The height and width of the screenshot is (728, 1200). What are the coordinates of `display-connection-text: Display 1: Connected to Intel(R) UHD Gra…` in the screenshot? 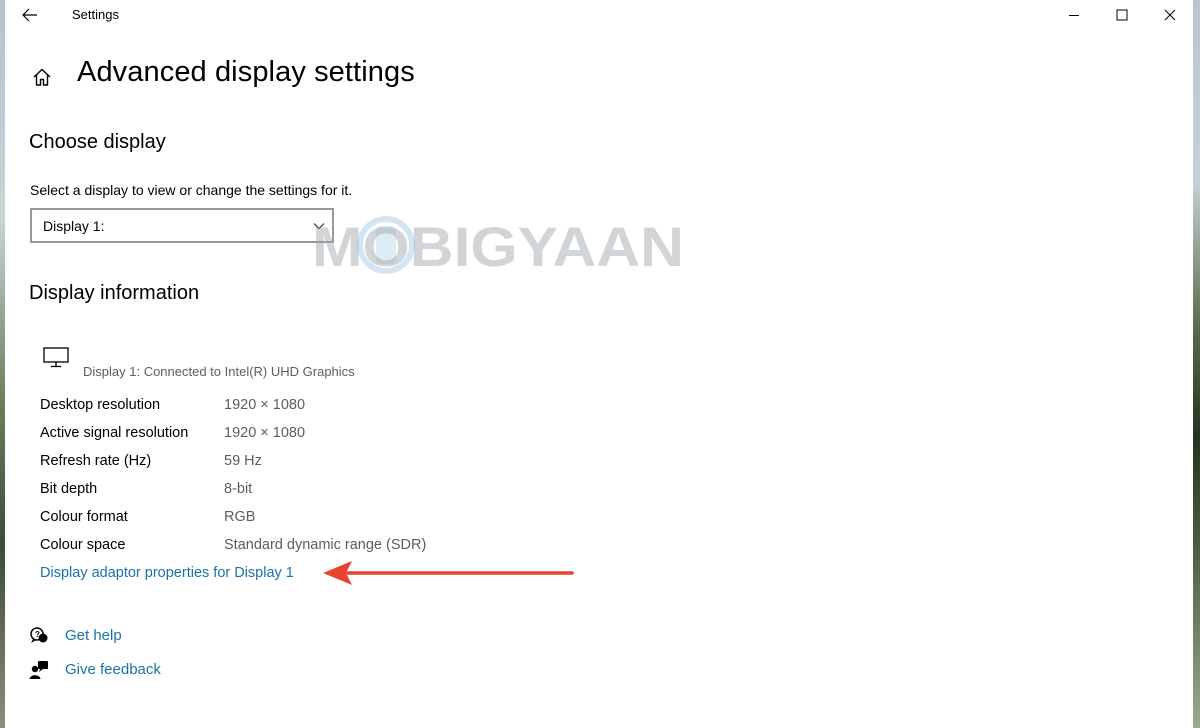 It's located at (219, 371).